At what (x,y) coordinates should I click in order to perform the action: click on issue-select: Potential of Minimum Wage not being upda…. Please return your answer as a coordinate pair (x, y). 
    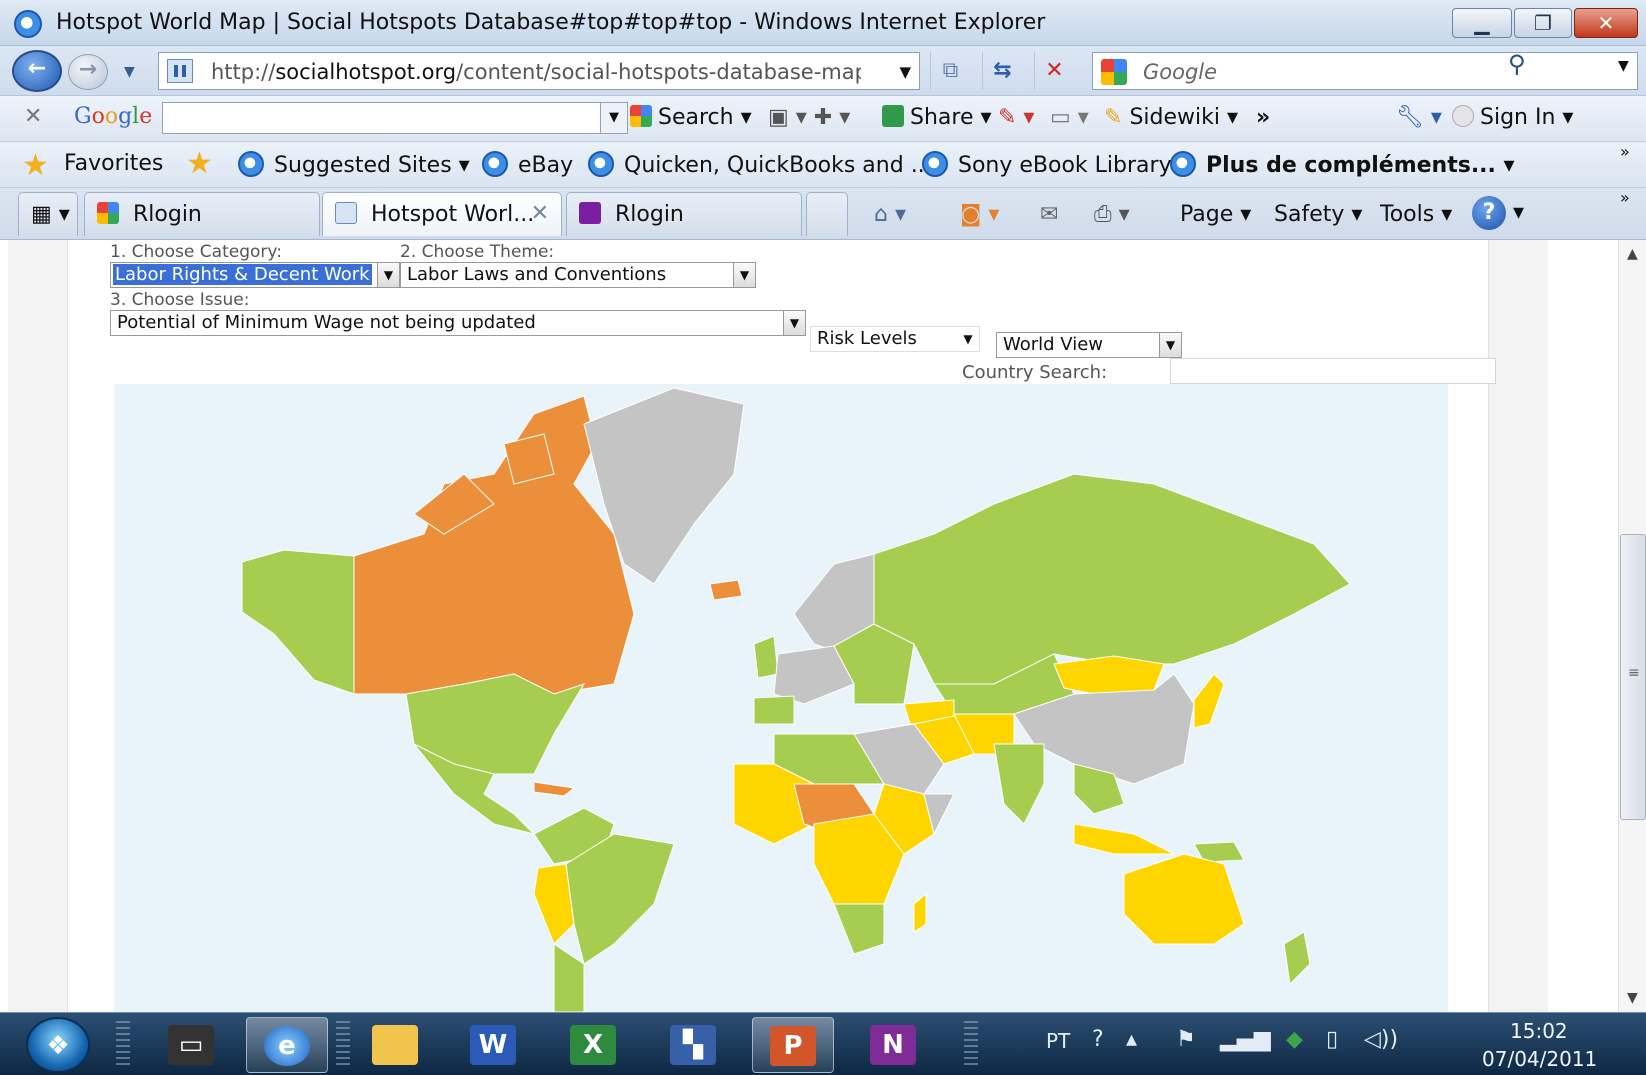
    Looking at the image, I should click on (458, 323).